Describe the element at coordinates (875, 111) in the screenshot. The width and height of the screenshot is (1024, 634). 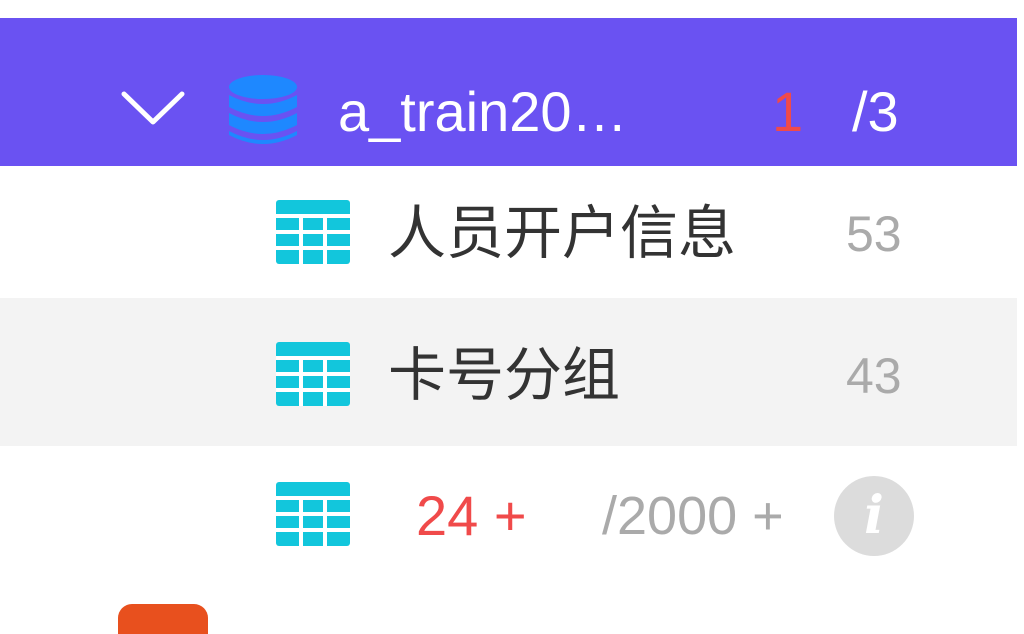
I see `total-table-count: /3` at that location.